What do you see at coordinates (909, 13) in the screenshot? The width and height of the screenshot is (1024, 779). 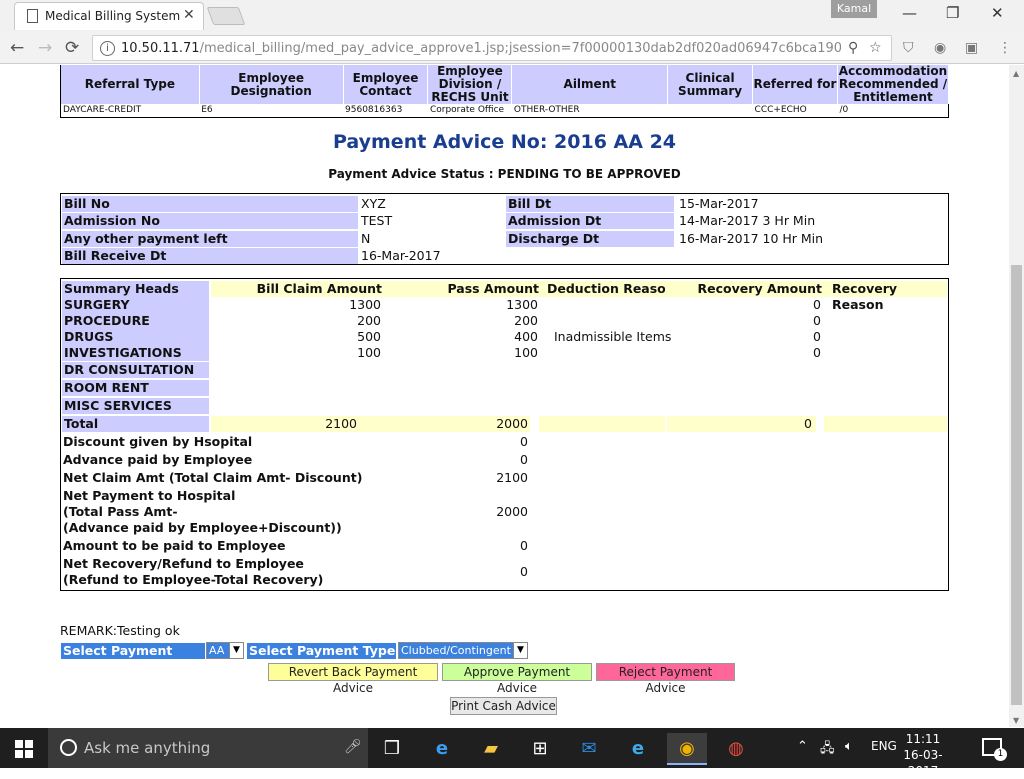 I see `minimize-button: —` at bounding box center [909, 13].